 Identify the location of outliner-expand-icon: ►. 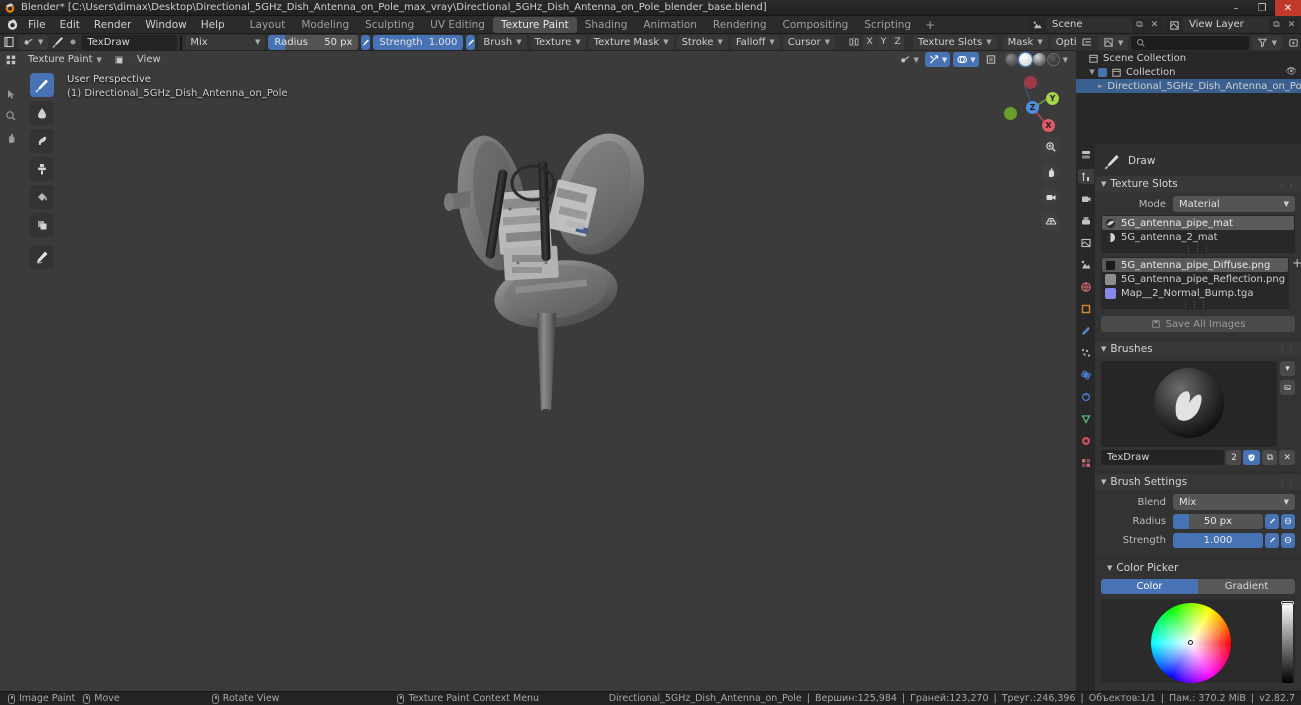
(1100, 86).